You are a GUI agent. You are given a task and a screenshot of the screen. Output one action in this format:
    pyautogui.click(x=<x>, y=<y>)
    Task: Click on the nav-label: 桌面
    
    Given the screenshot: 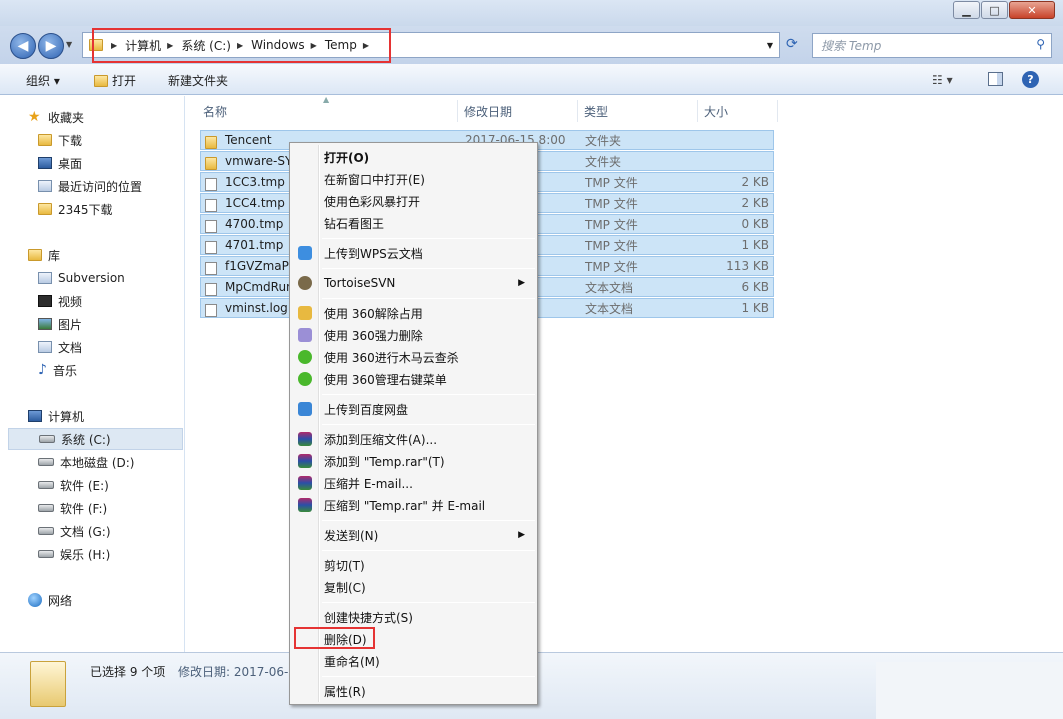 What is the action you would take?
    pyautogui.click(x=70, y=163)
    